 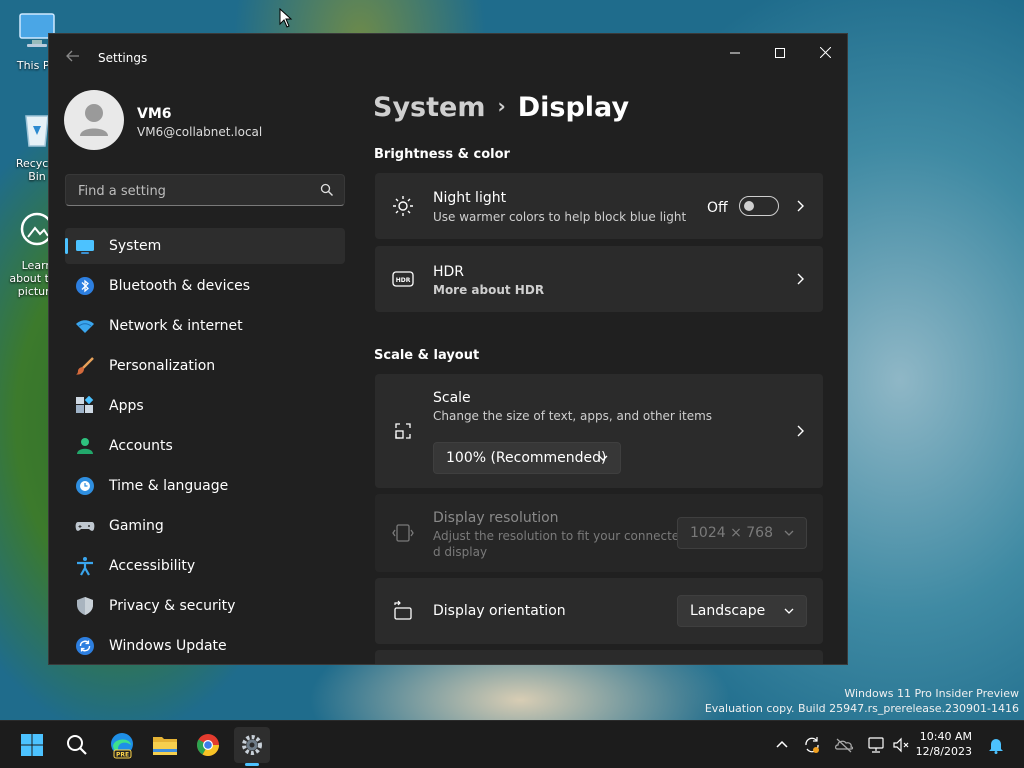 I want to click on minimize-icon, so click(x=735, y=53).